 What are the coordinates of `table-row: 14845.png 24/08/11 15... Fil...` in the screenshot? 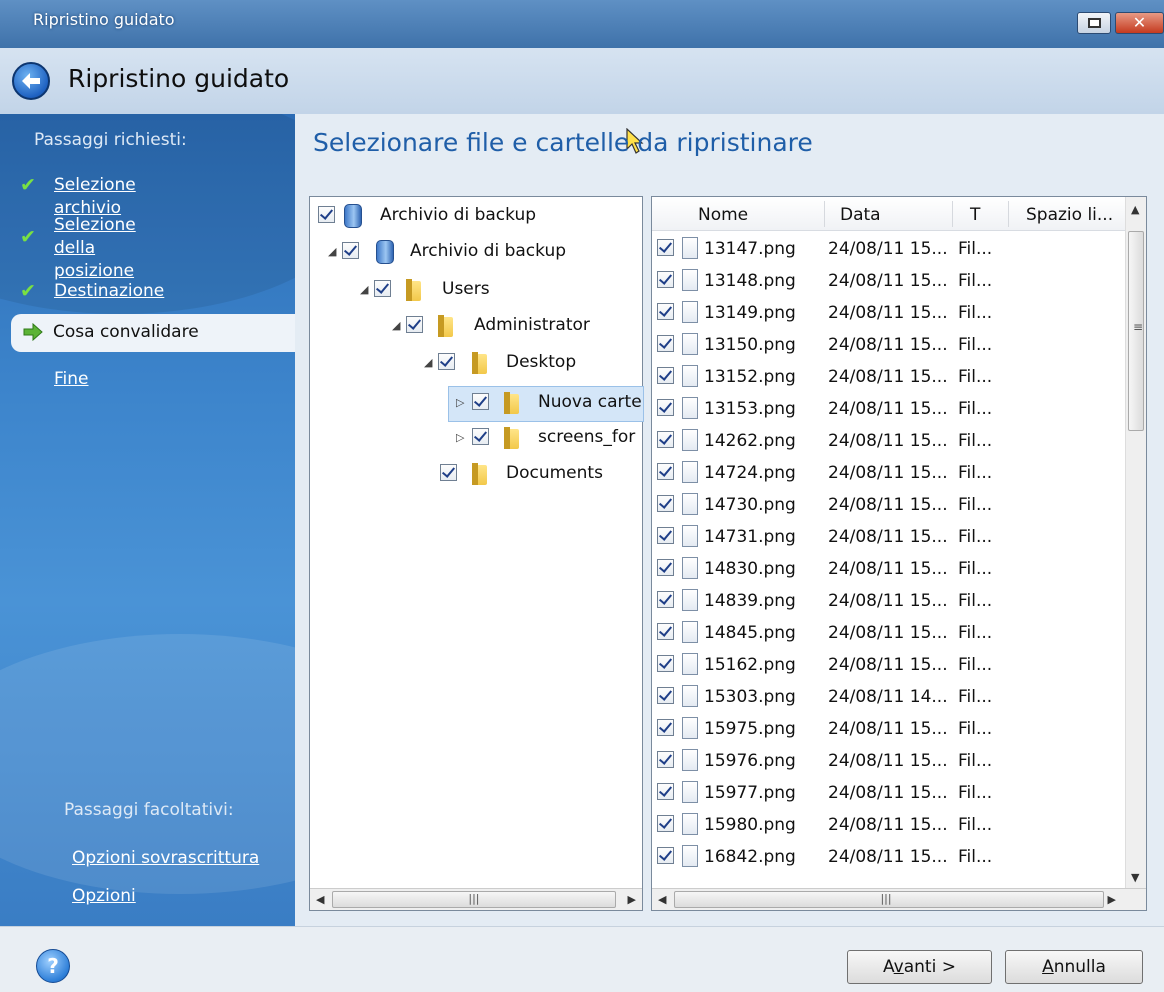 It's located at (889, 632).